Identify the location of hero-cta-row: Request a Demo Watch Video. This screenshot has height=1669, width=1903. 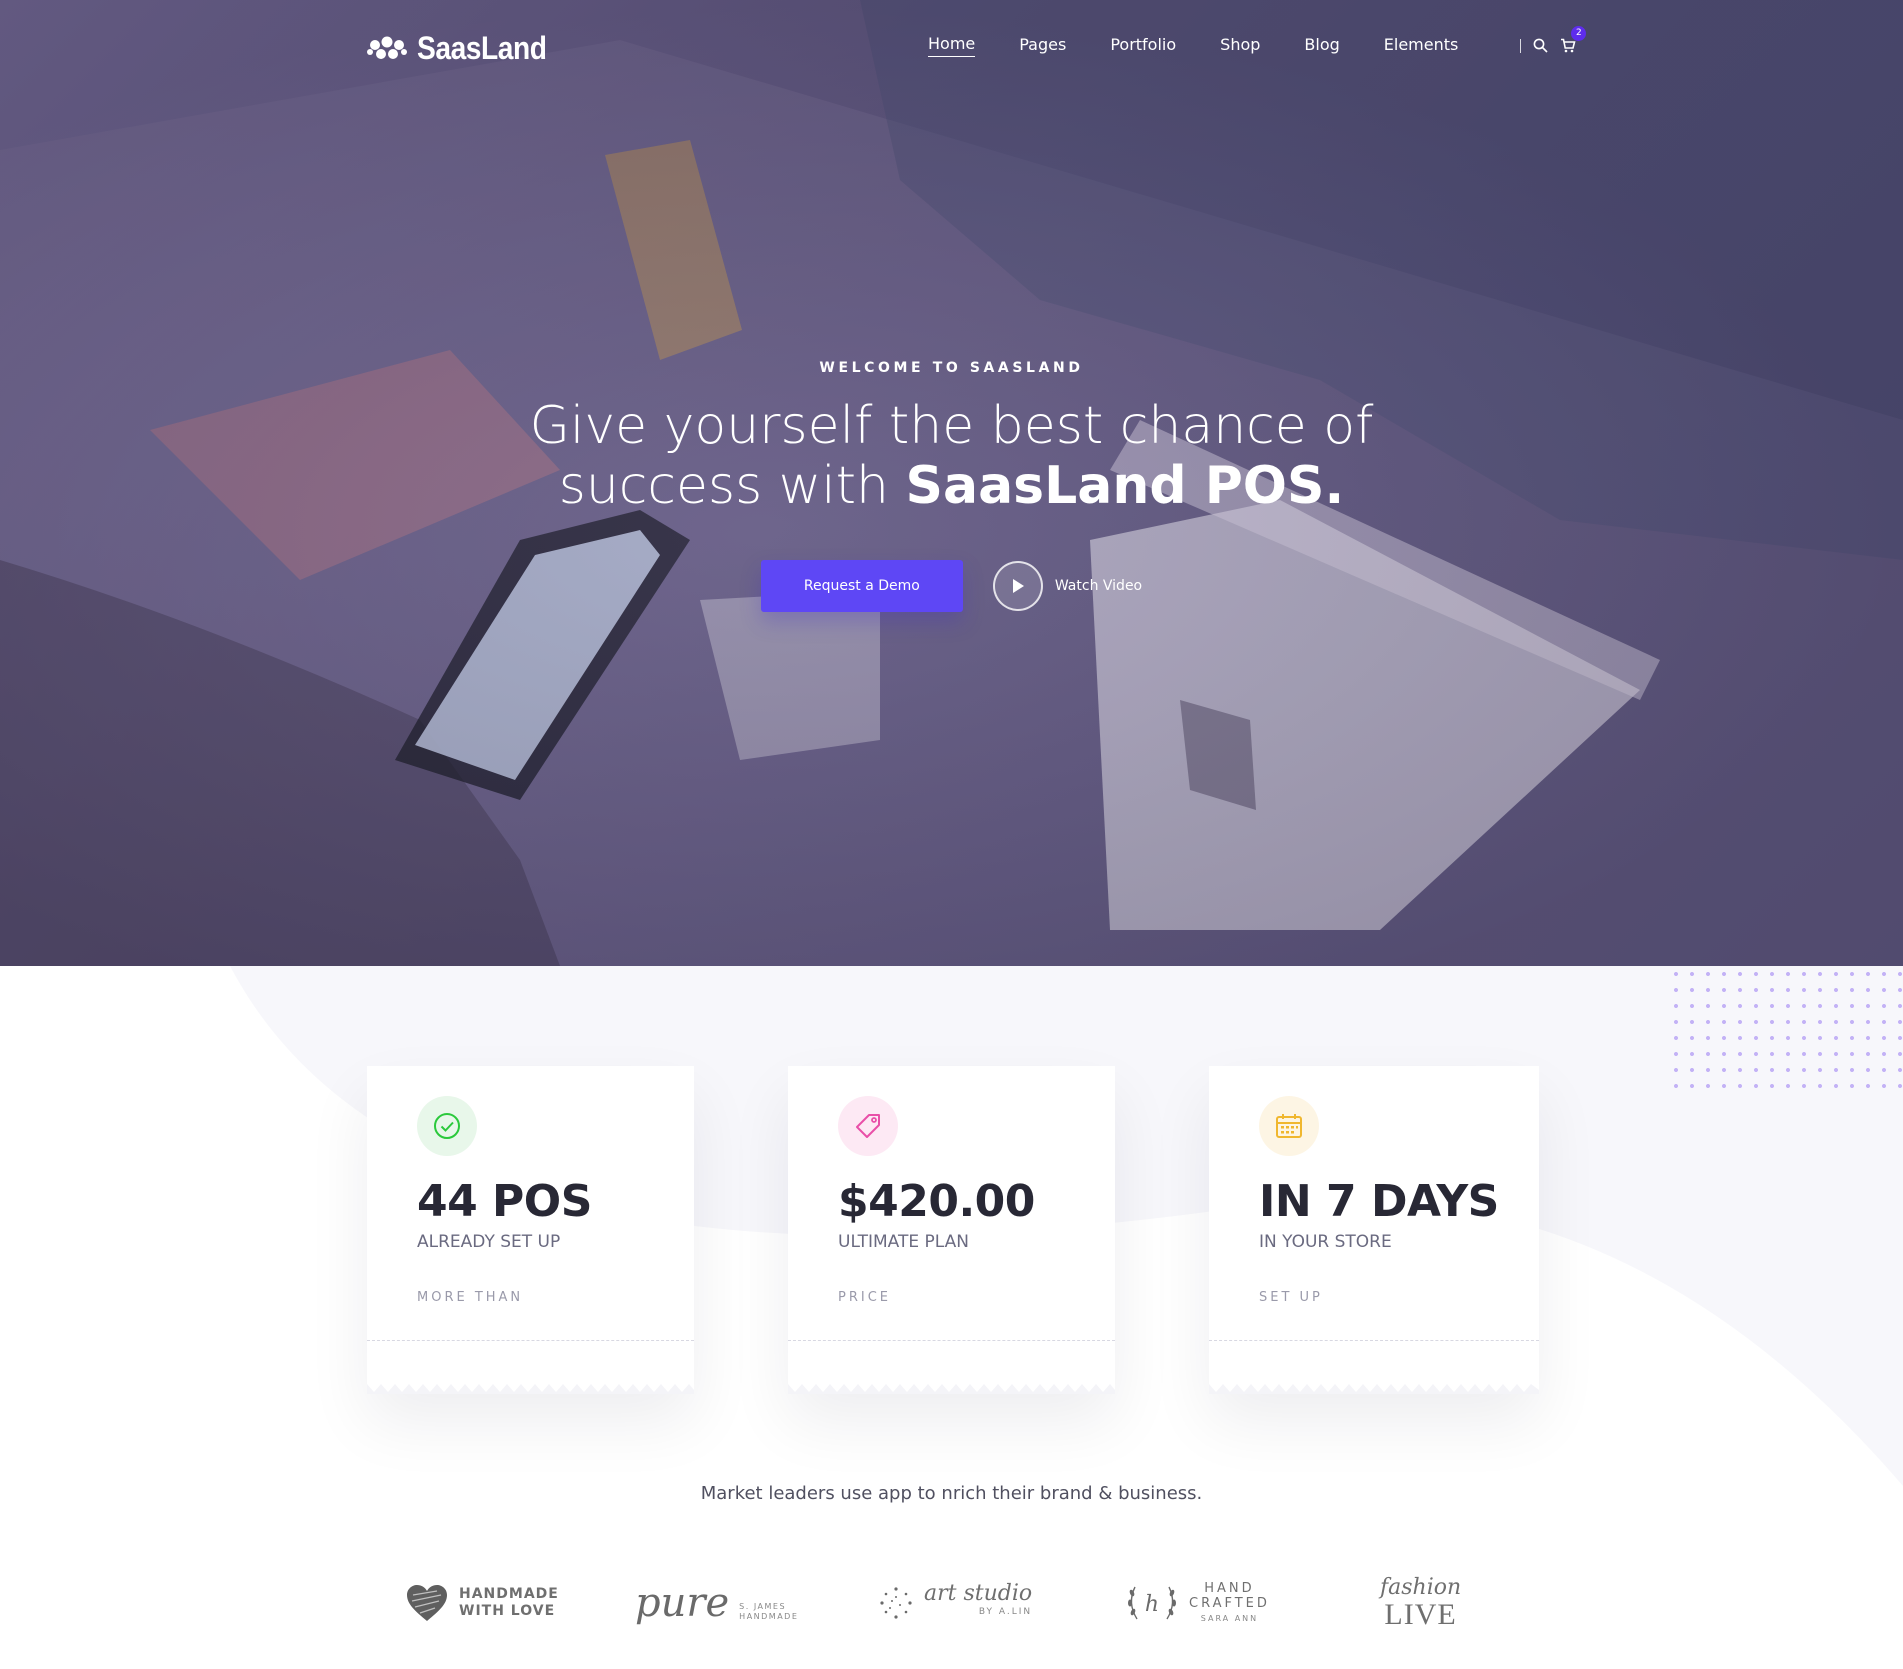
(951, 586).